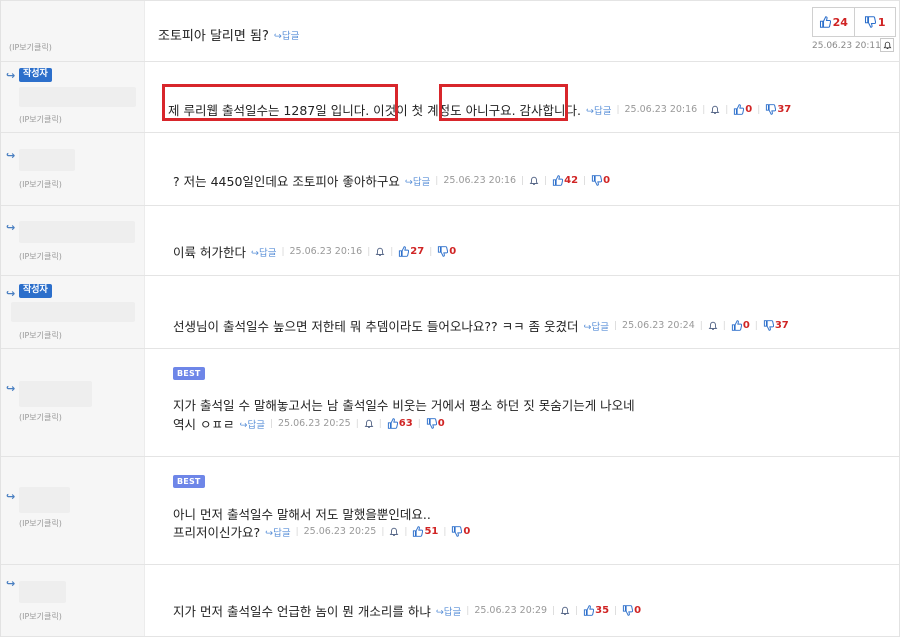 This screenshot has height=637, width=900. Describe the element at coordinates (480, 180) in the screenshot. I see `comment-date: 25.06.23 20:16` at that location.